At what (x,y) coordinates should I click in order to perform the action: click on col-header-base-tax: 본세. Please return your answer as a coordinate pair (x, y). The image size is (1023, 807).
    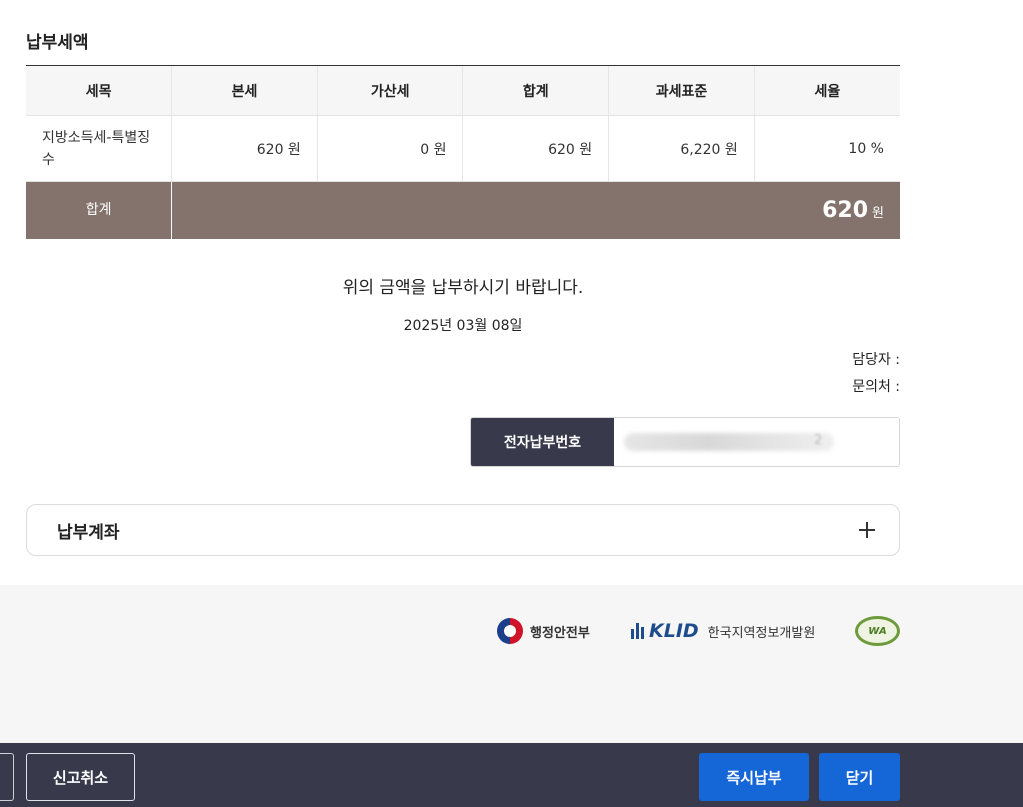
    Looking at the image, I should click on (244, 90).